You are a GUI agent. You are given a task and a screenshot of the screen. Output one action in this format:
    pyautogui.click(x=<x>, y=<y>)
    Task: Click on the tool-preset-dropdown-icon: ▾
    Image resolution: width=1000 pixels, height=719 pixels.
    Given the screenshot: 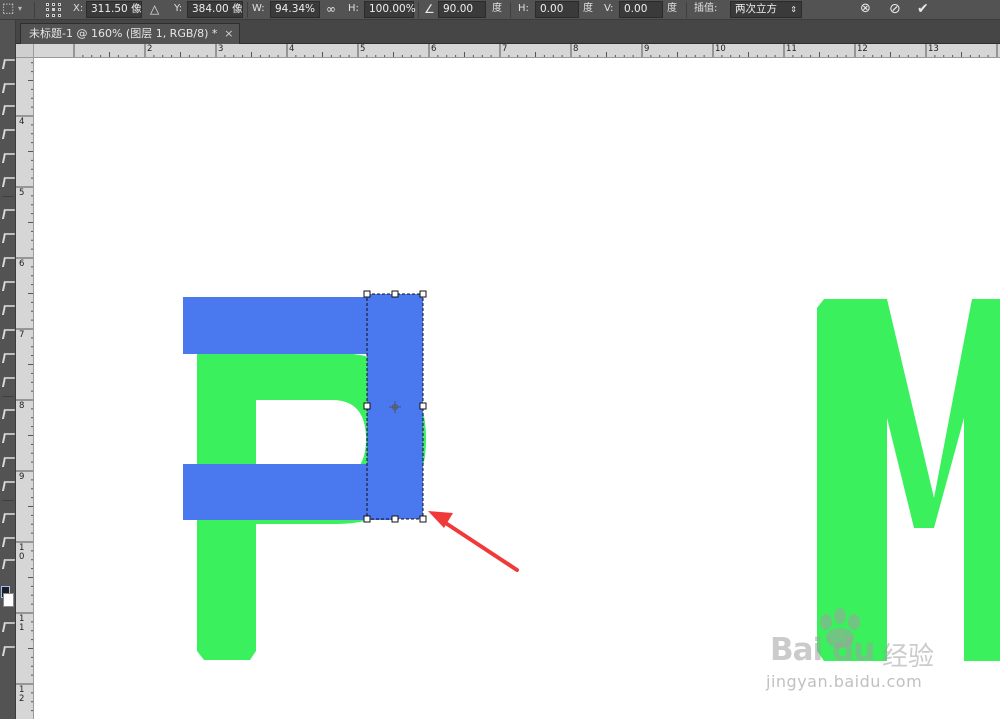 What is the action you would take?
    pyautogui.click(x=20, y=10)
    